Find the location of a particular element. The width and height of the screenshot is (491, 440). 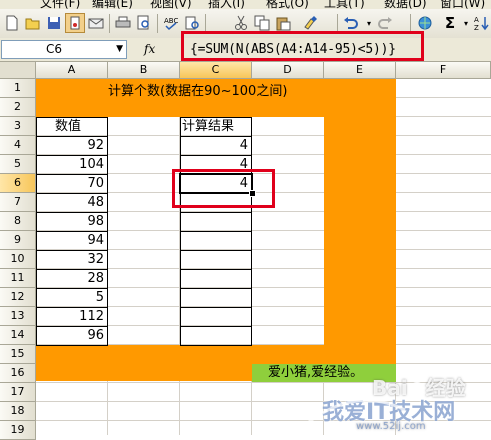

sheet-title: 计算个数(数据在90~100之间) is located at coordinates (198, 91).